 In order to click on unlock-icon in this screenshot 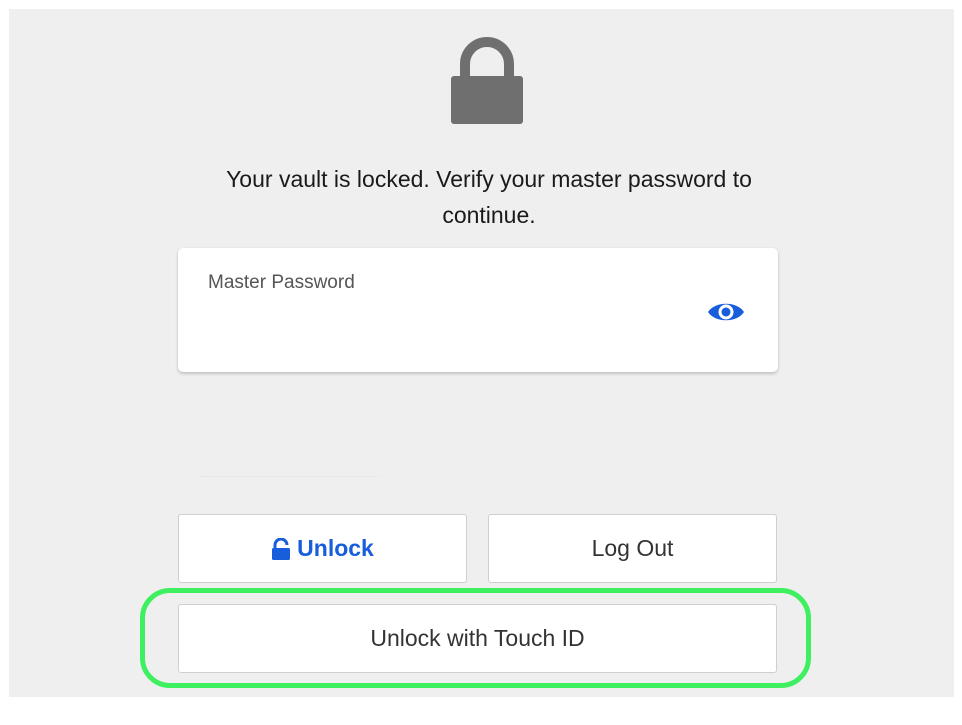, I will do `click(281, 548)`.